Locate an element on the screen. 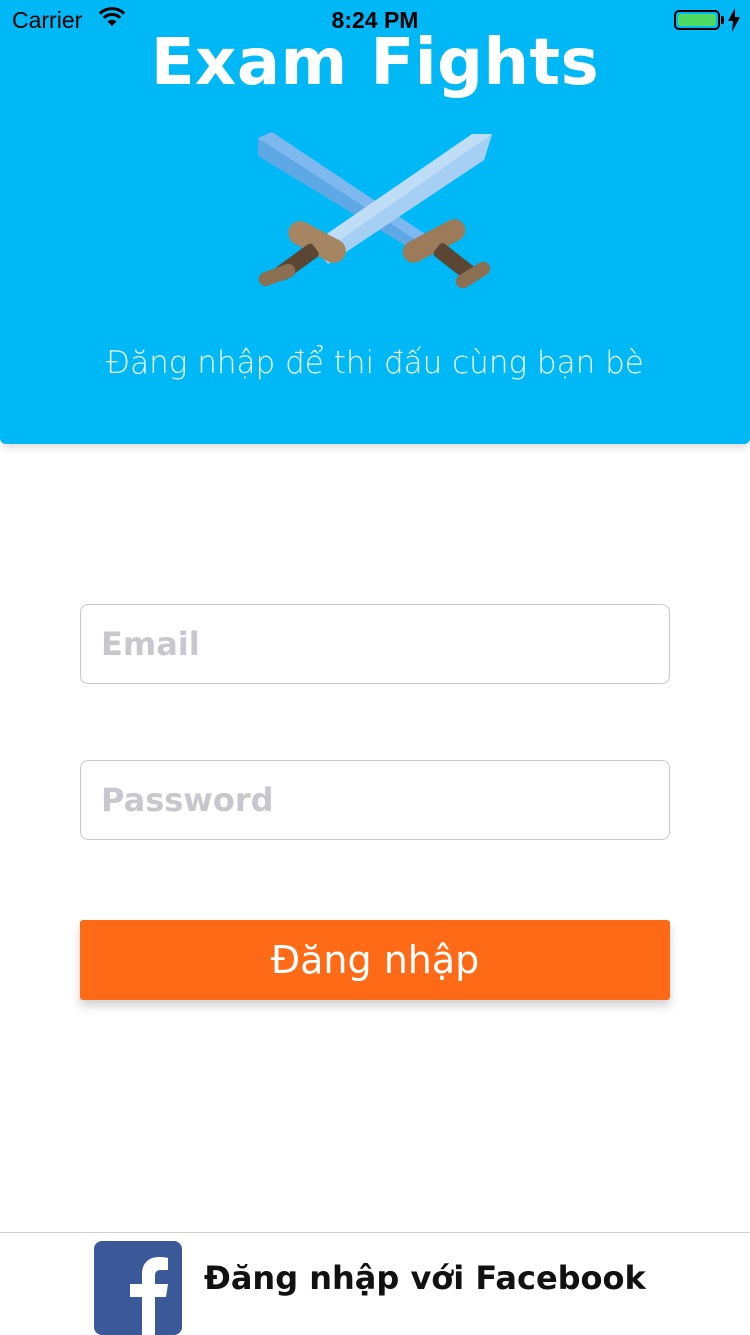  password-field is located at coordinates (375, 800).